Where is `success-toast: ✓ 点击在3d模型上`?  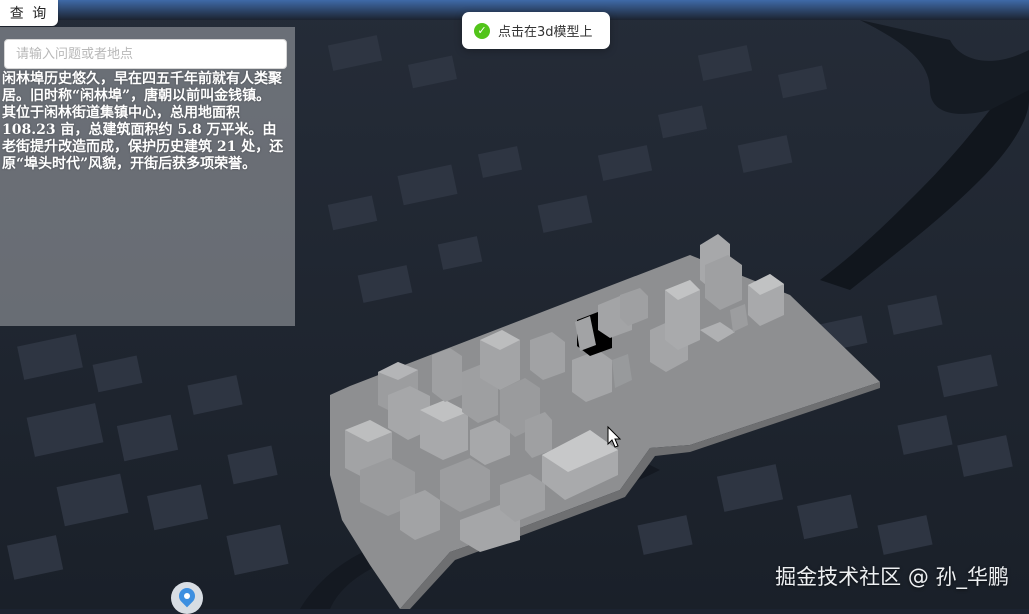
success-toast: ✓ 点击在3d模型上 is located at coordinates (536, 30).